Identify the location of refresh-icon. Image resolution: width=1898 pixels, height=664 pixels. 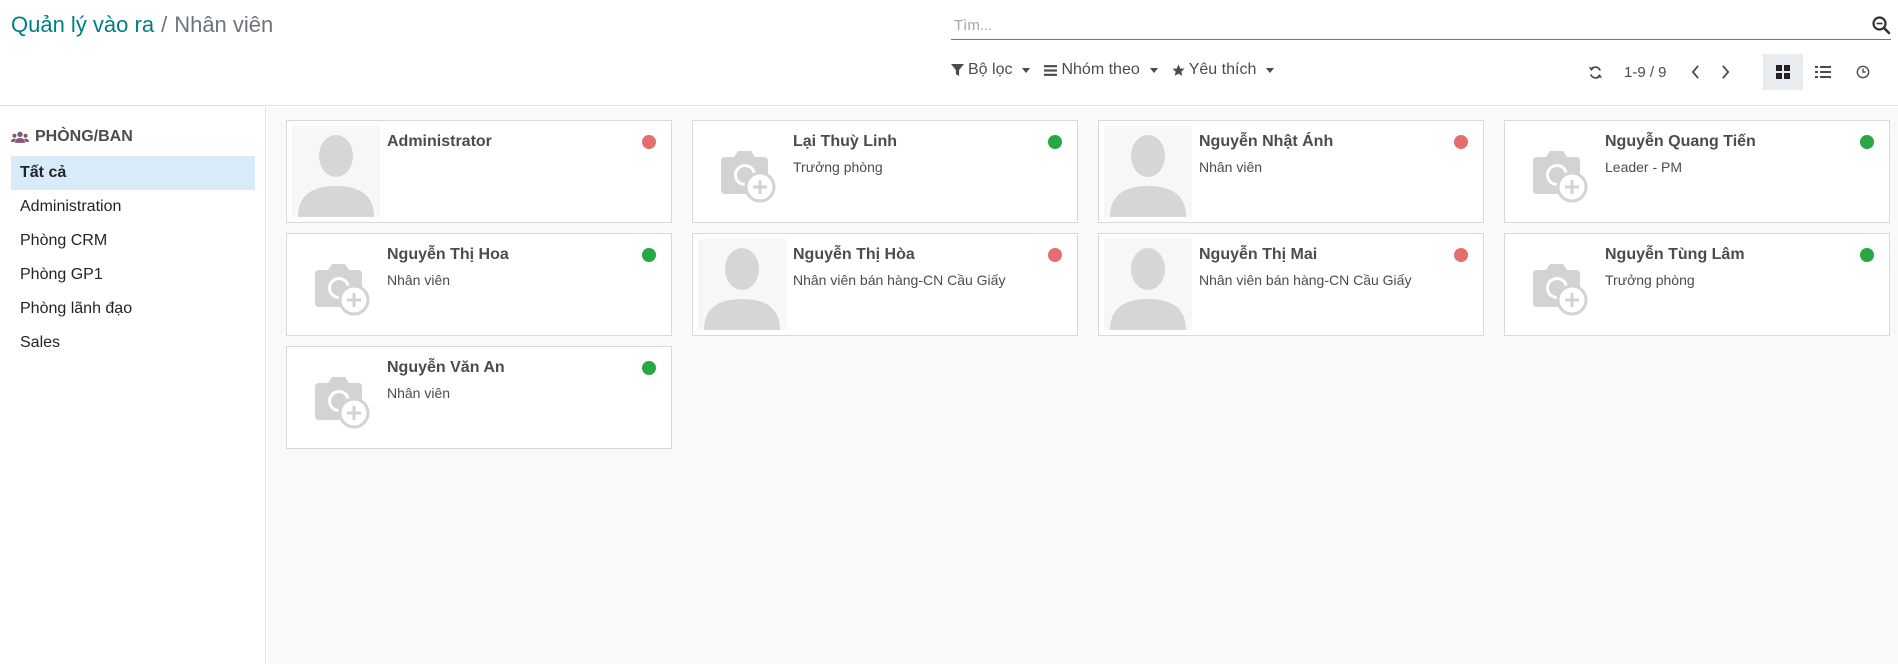
(1595, 72).